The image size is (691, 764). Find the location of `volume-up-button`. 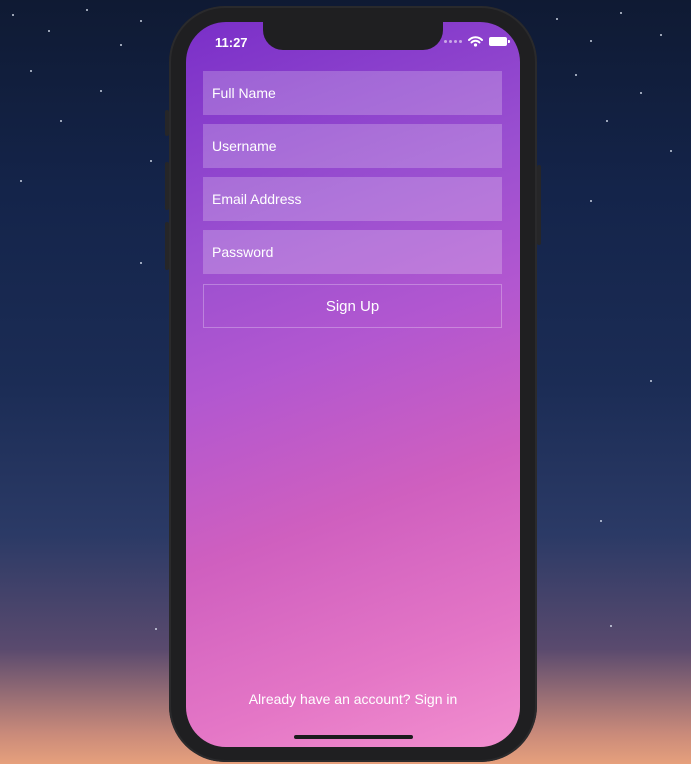

volume-up-button is located at coordinates (167, 186).